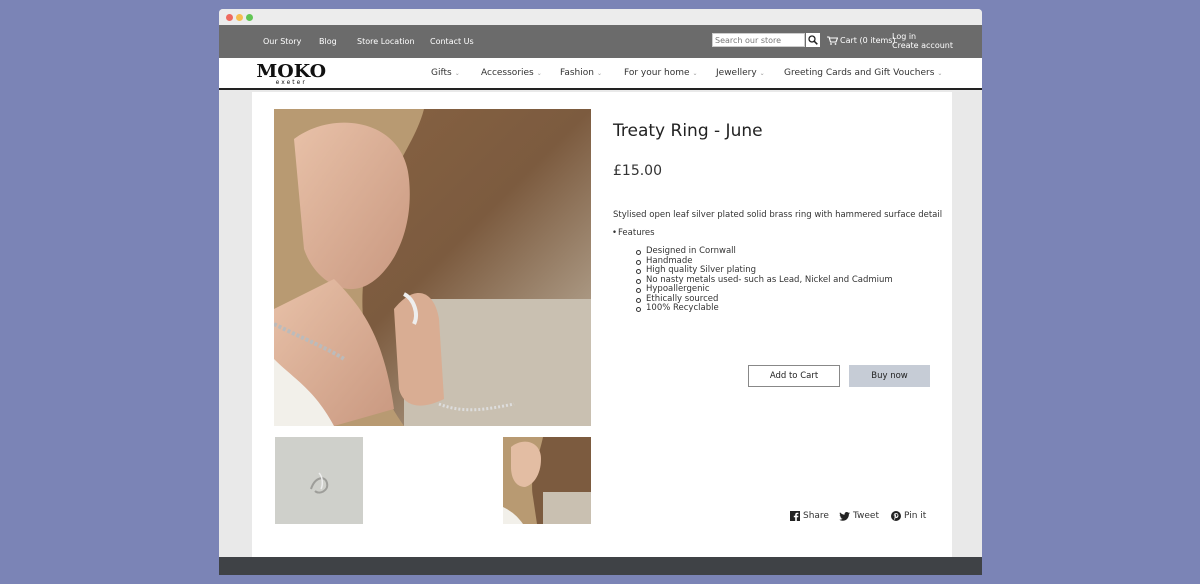  What do you see at coordinates (661, 73) in the screenshot?
I see `nav-item-for-your-home: For your home ⌄` at bounding box center [661, 73].